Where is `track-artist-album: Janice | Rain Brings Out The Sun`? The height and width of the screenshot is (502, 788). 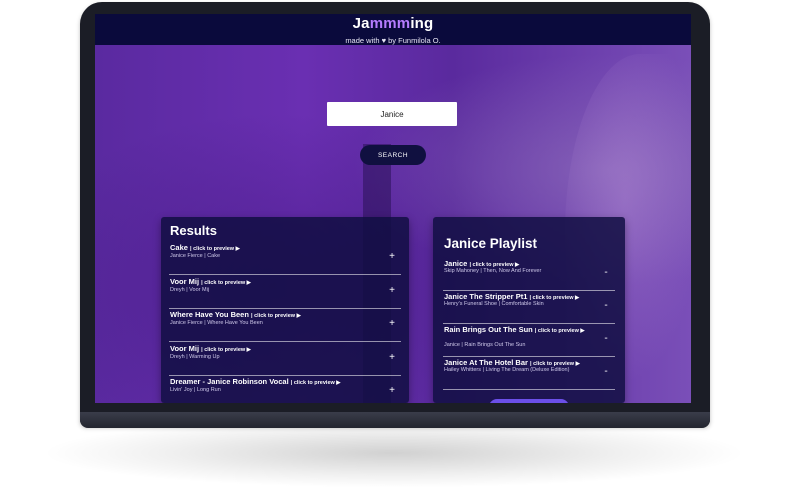 track-artist-album: Janice | Rain Brings Out The Sun is located at coordinates (485, 345).